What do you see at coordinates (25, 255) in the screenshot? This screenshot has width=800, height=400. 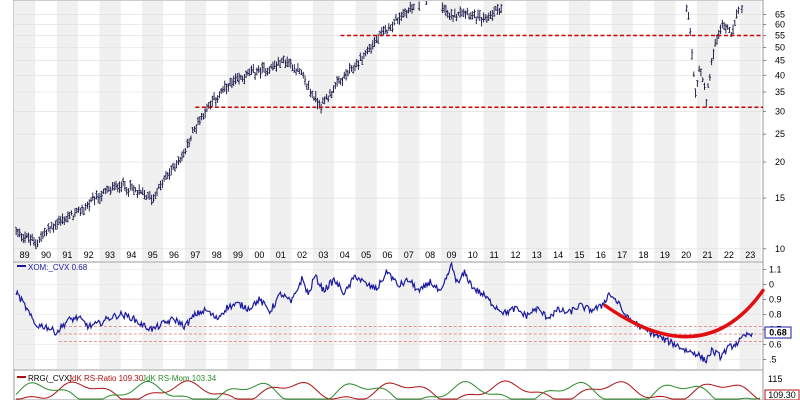 I see `price-x-tick-label: 89` at bounding box center [25, 255].